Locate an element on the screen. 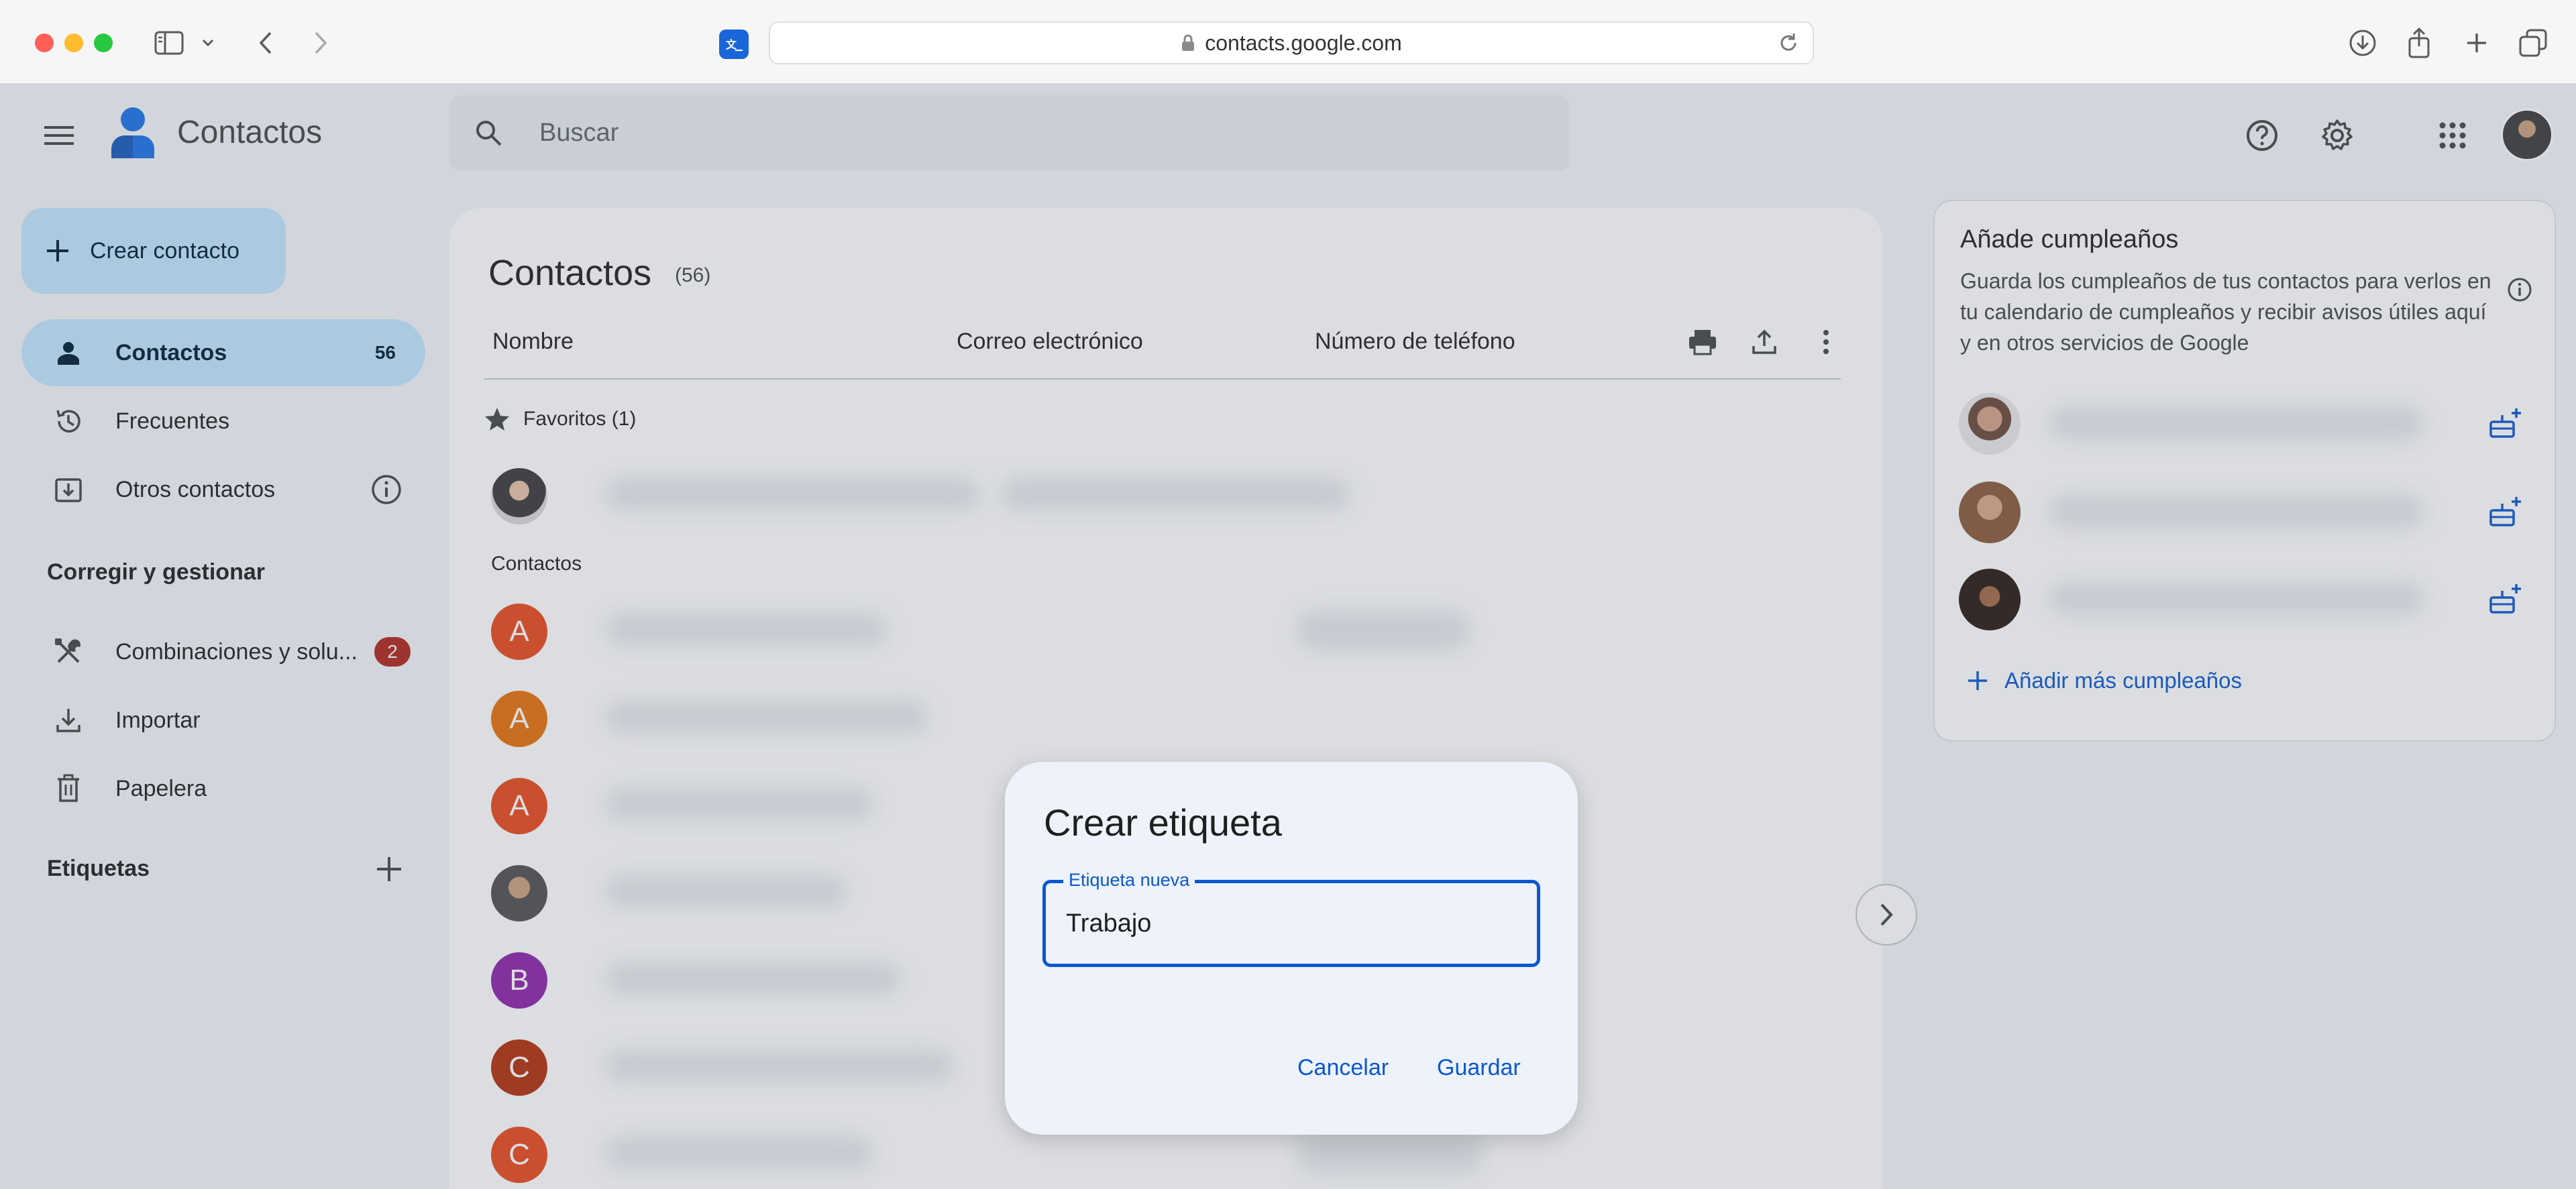  address-bar: contacts.google.com is located at coordinates (1291, 42).